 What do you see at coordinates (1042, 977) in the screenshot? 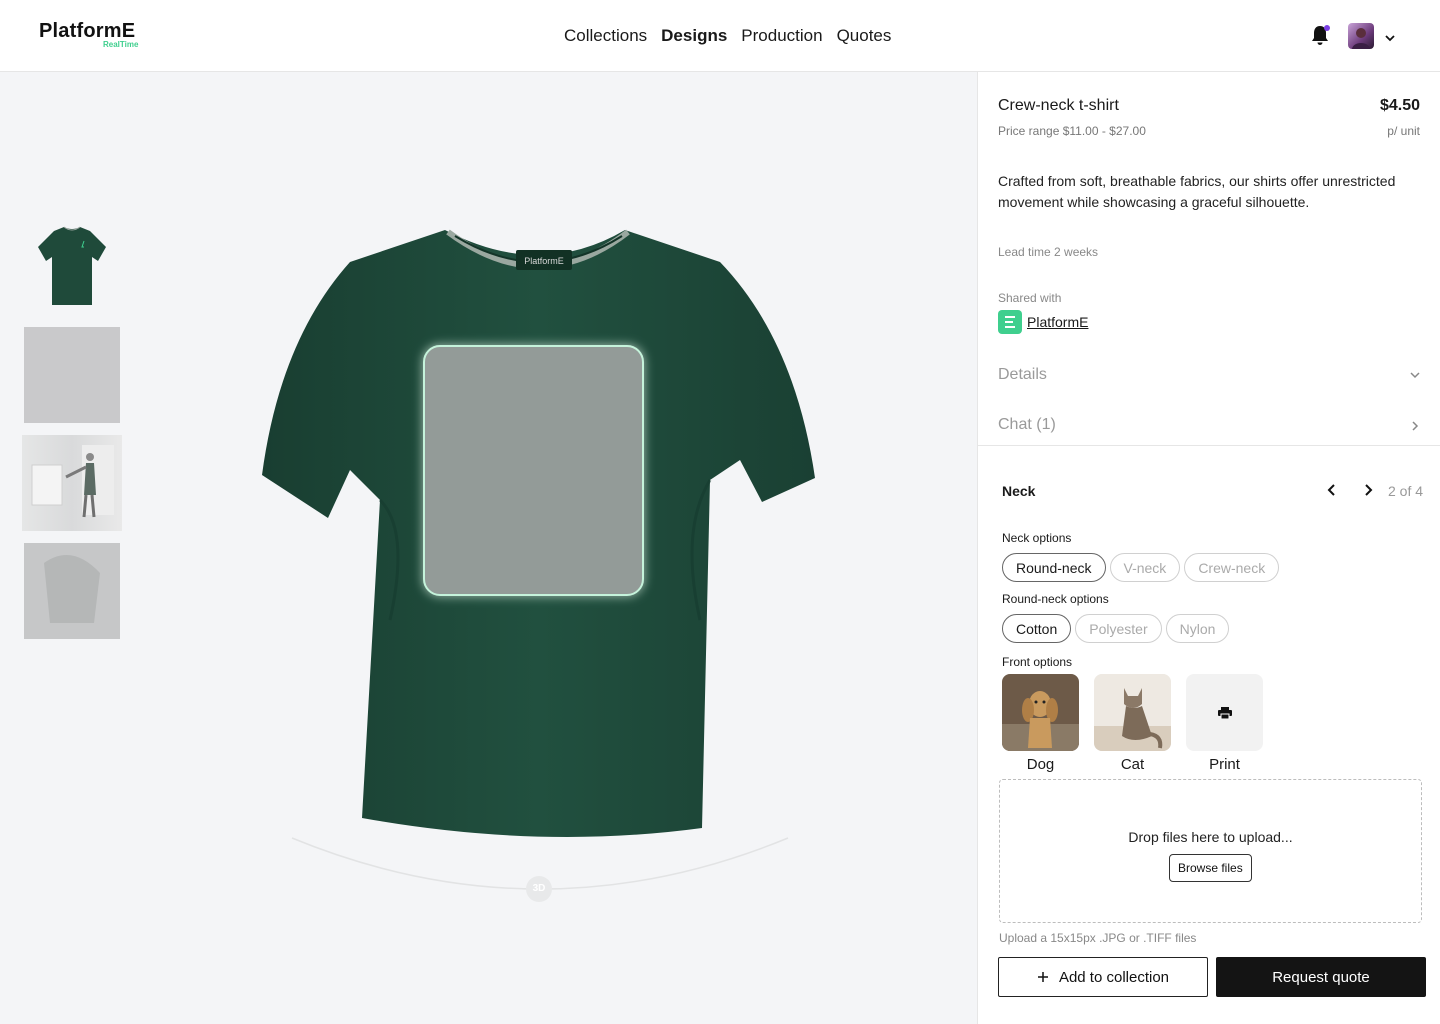
I see `plus-icon` at bounding box center [1042, 977].